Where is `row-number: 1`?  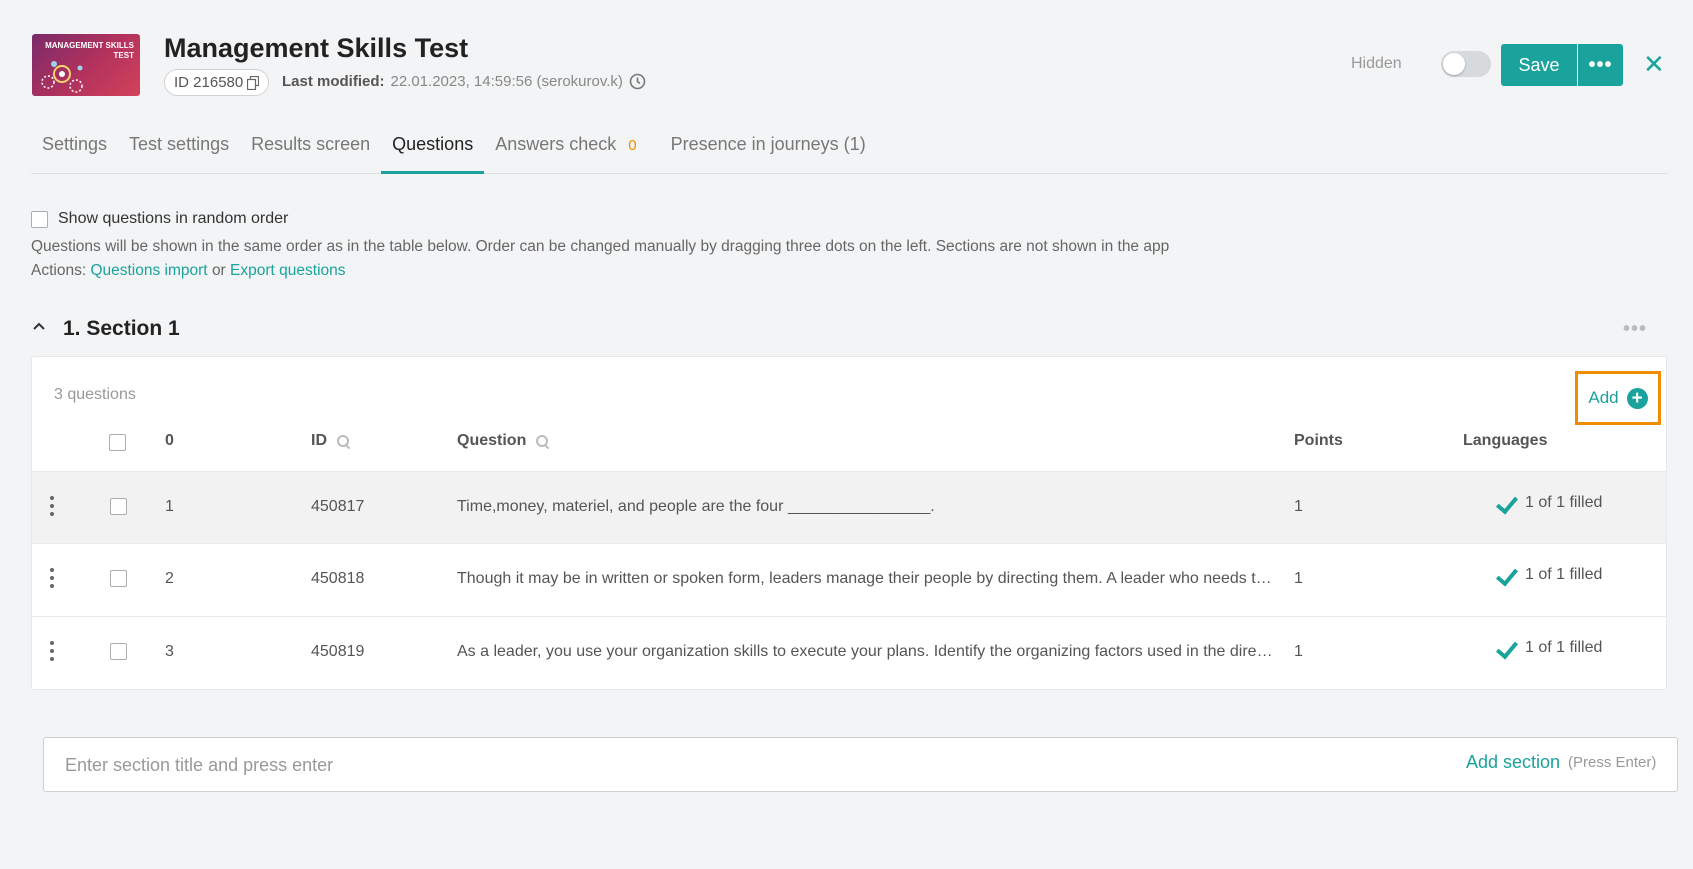
row-number: 1 is located at coordinates (169, 506).